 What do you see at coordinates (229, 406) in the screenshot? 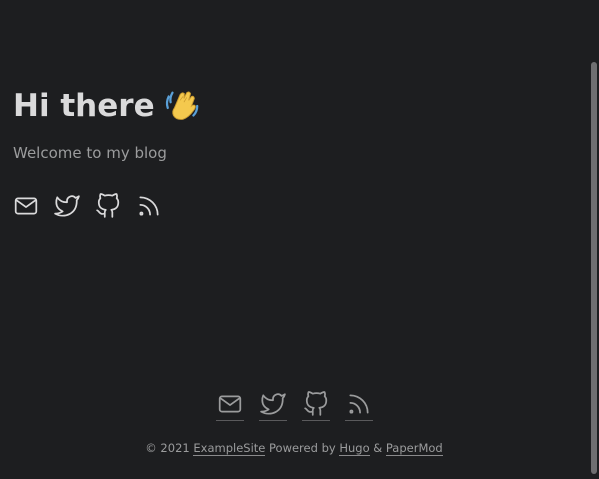
I see `footer-email-icon` at bounding box center [229, 406].